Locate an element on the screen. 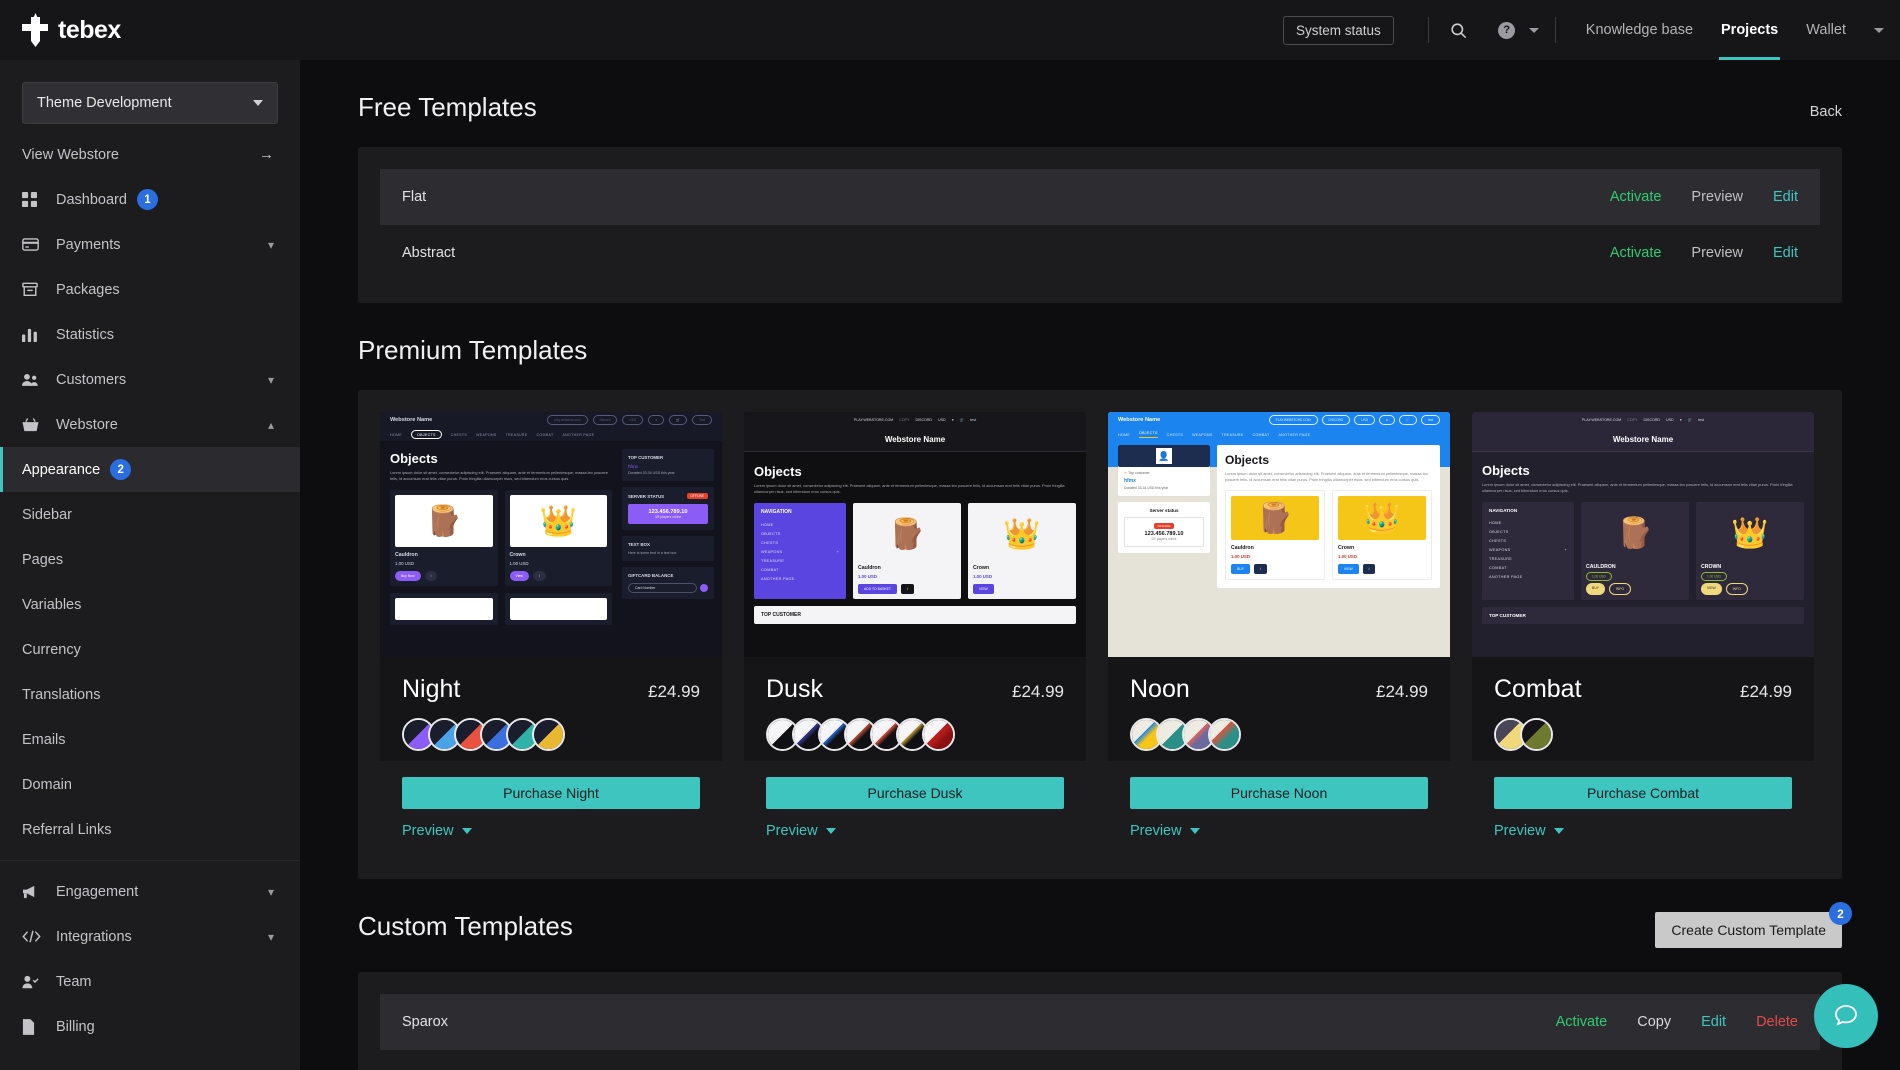  table-row: Abstract Activate Preview Edit is located at coordinates (1100, 253).